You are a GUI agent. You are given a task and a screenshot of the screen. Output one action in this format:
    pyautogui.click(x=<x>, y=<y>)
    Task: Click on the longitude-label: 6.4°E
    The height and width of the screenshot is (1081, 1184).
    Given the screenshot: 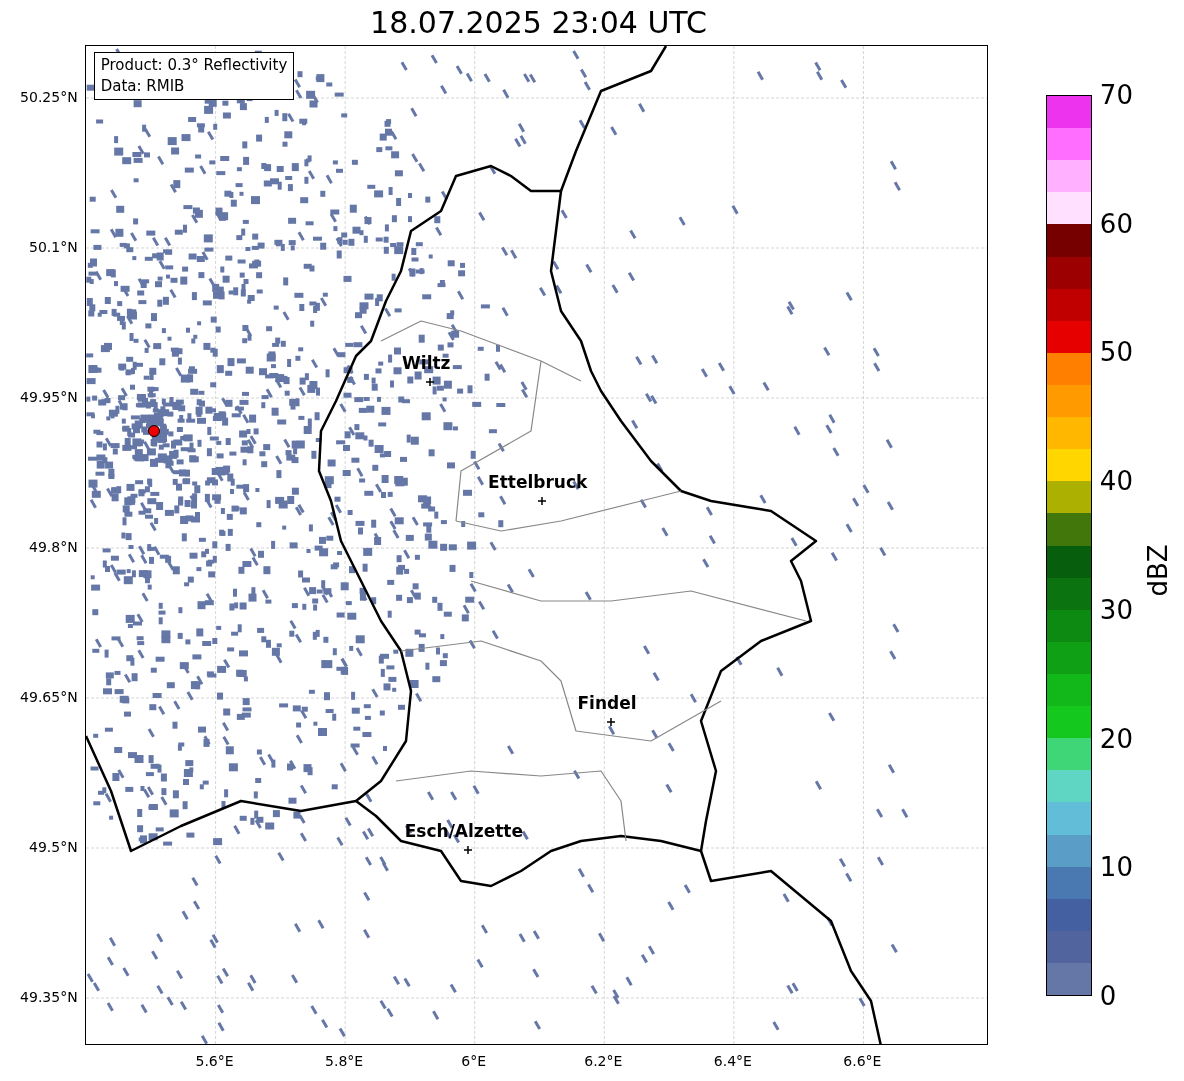 What is the action you would take?
    pyautogui.click(x=732, y=1061)
    